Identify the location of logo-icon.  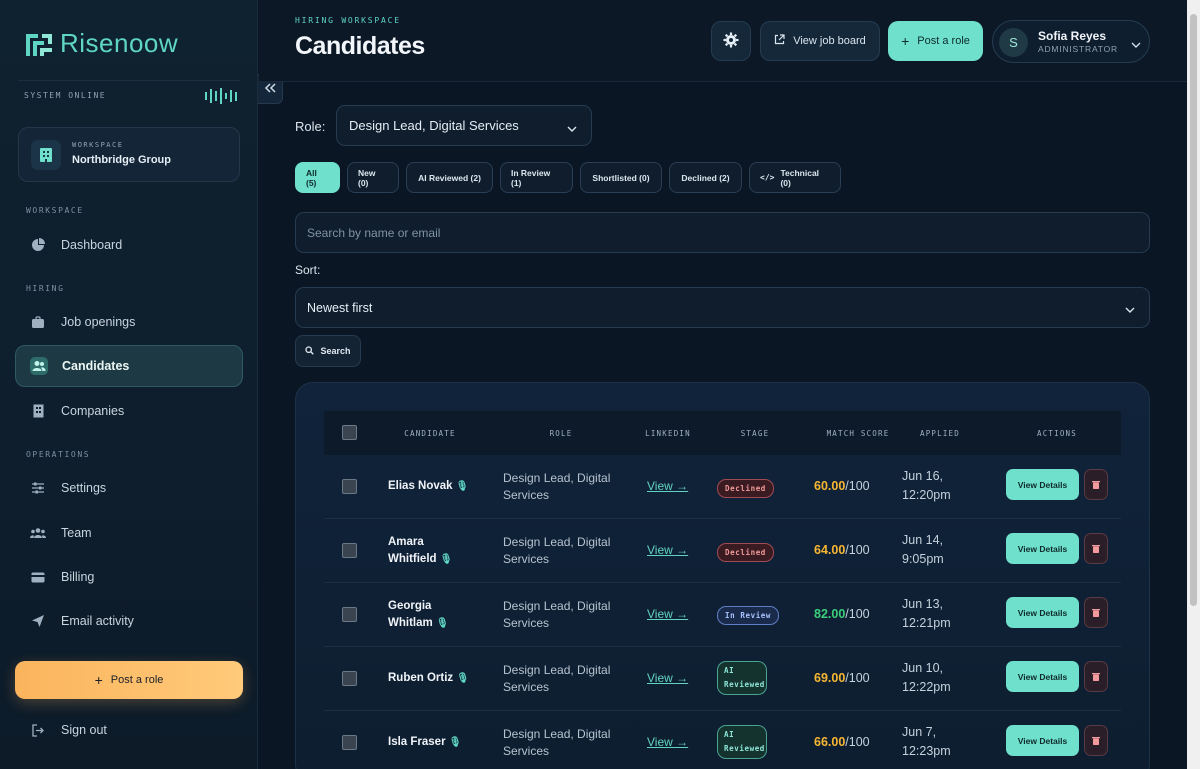
(38, 44).